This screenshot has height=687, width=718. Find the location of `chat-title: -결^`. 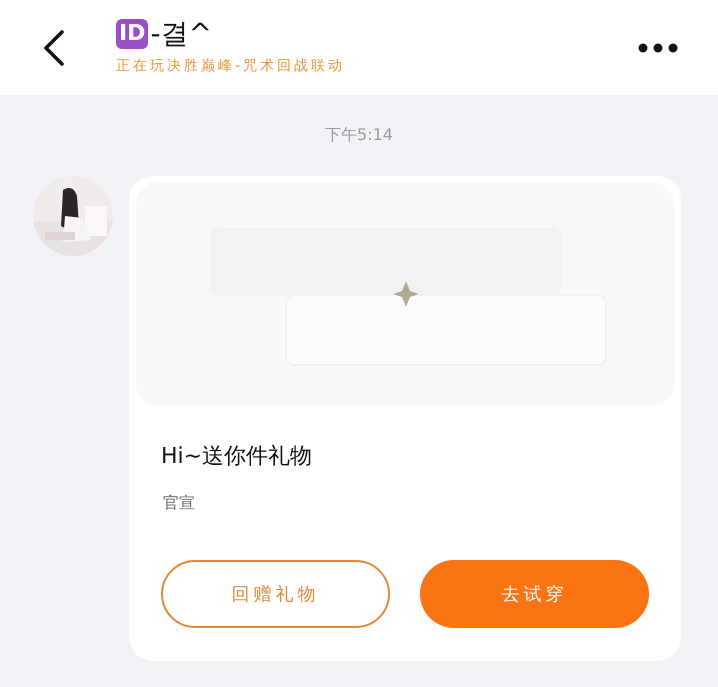

chat-title: -결^ is located at coordinates (181, 34).